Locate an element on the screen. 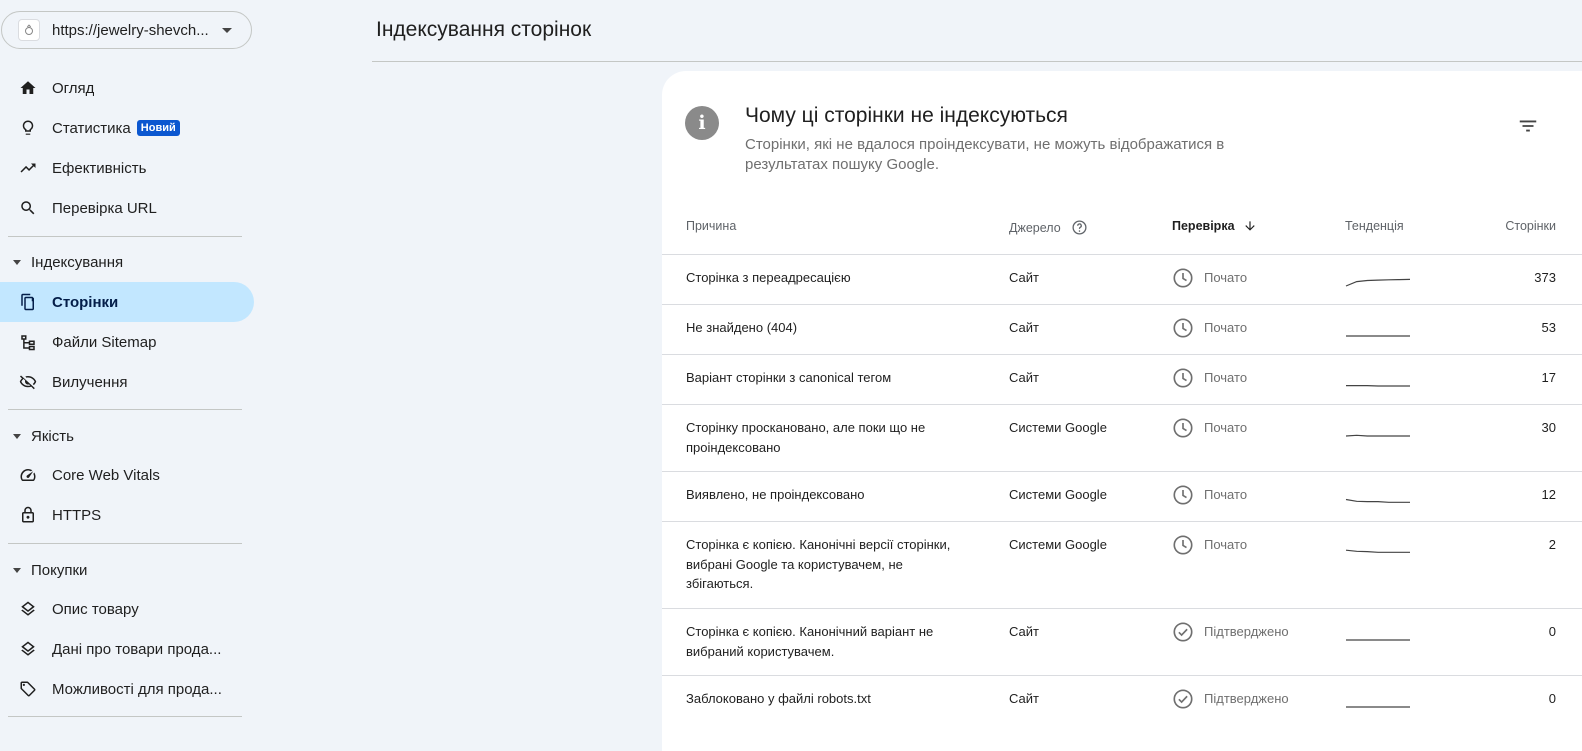 This screenshot has height=751, width=1582. column-header-pages: Сторінки is located at coordinates (1530, 226).